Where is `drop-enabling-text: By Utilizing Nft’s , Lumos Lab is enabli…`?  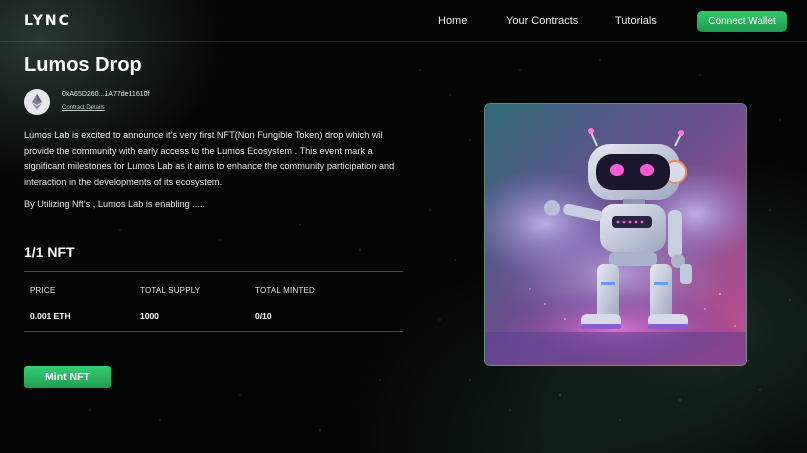 drop-enabling-text: By Utilizing Nft’s , Lumos Lab is enabli… is located at coordinates (115, 204).